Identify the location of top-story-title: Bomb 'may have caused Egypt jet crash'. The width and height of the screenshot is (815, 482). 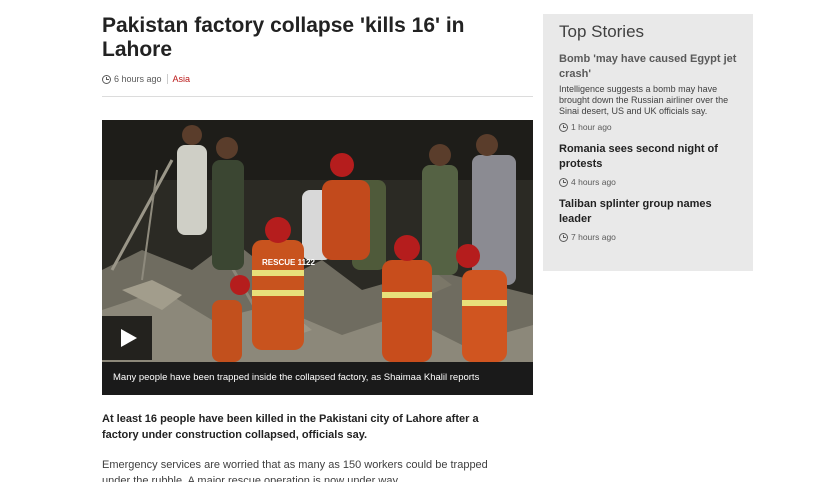
(648, 67).